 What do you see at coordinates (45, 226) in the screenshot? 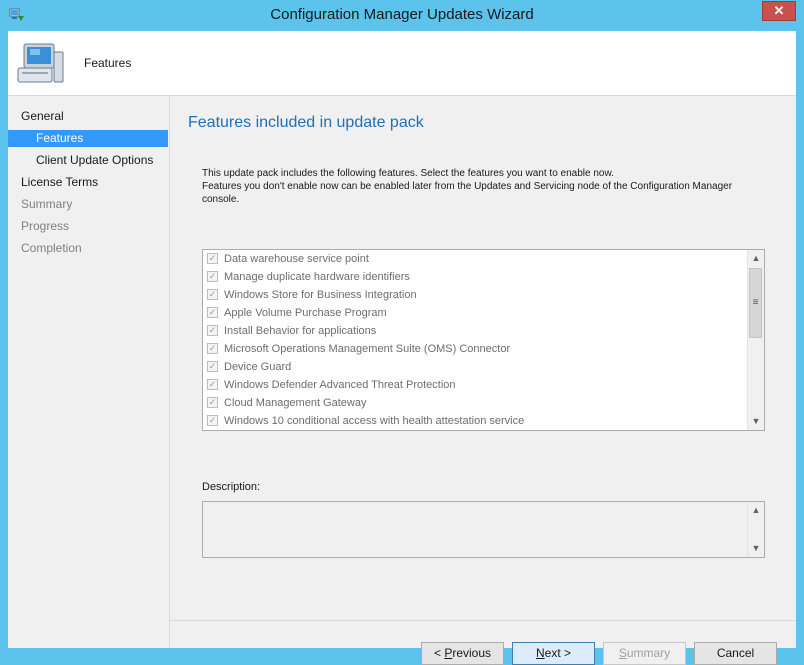
I see `nav-item-label: Progress` at bounding box center [45, 226].